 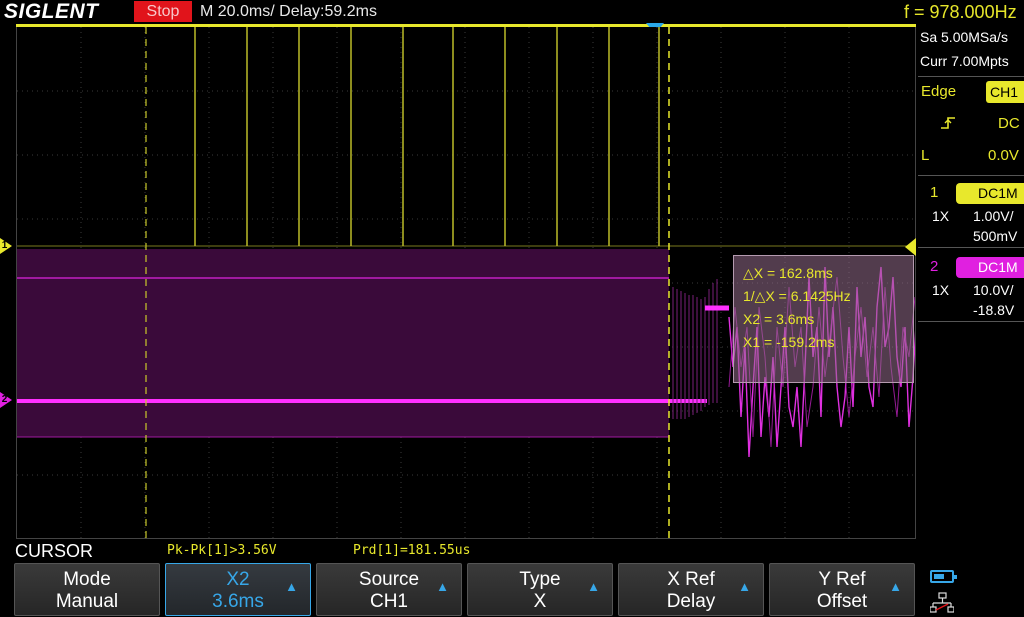 What do you see at coordinates (412, 550) in the screenshot?
I see `period-measurement: Prd[1]=181.55us` at bounding box center [412, 550].